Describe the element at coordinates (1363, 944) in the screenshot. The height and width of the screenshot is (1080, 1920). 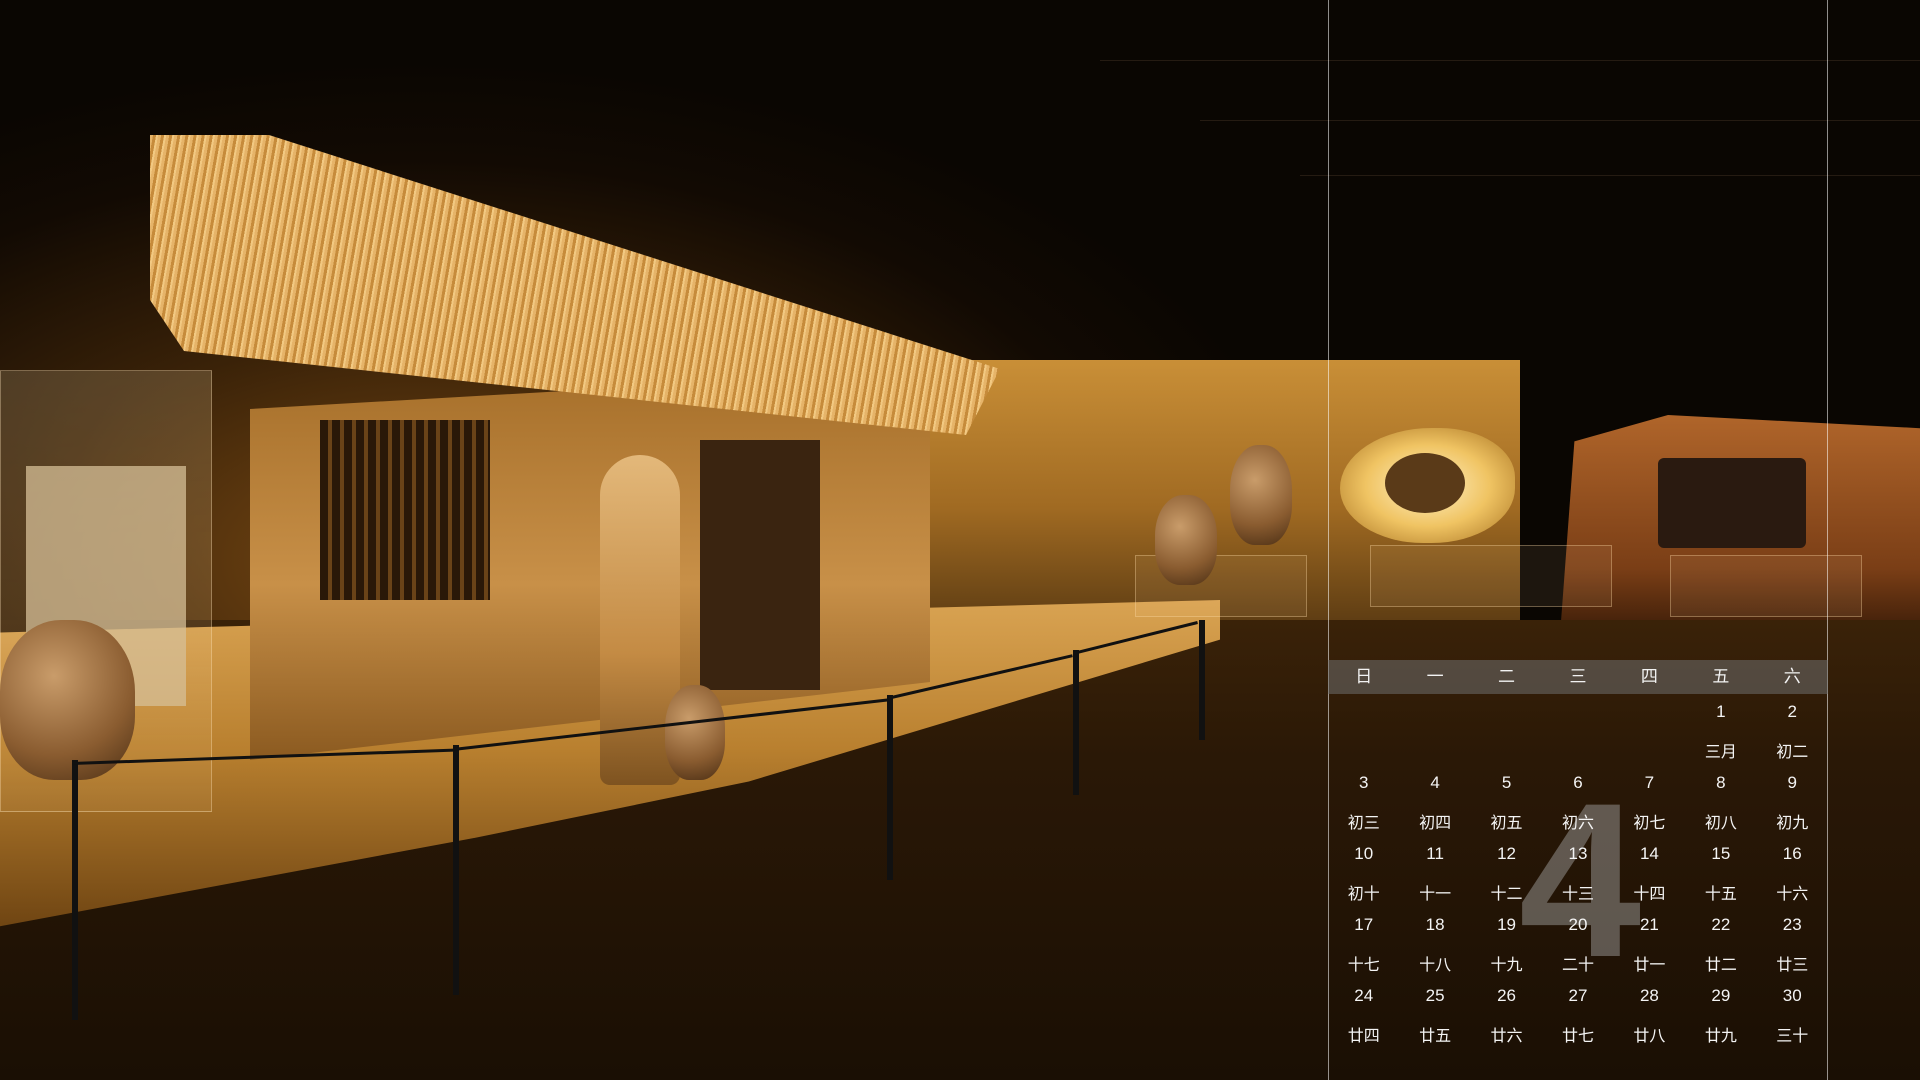
I see `calendar-day-cell: 17 十七` at that location.